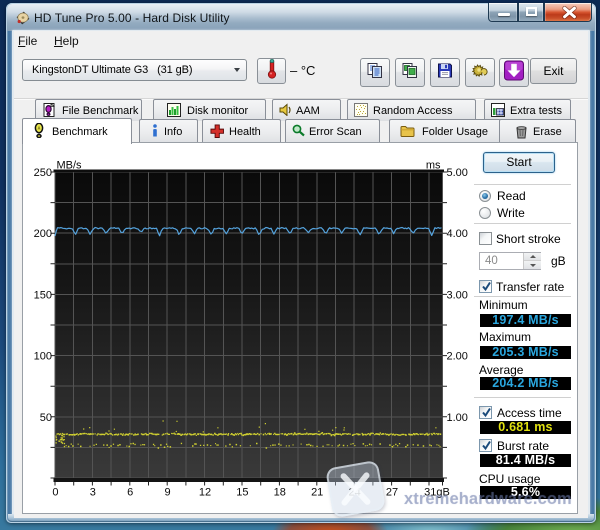 This screenshot has height=530, width=600. Describe the element at coordinates (70, 166) in the screenshot. I see `svg-text: MB/s` at that location.